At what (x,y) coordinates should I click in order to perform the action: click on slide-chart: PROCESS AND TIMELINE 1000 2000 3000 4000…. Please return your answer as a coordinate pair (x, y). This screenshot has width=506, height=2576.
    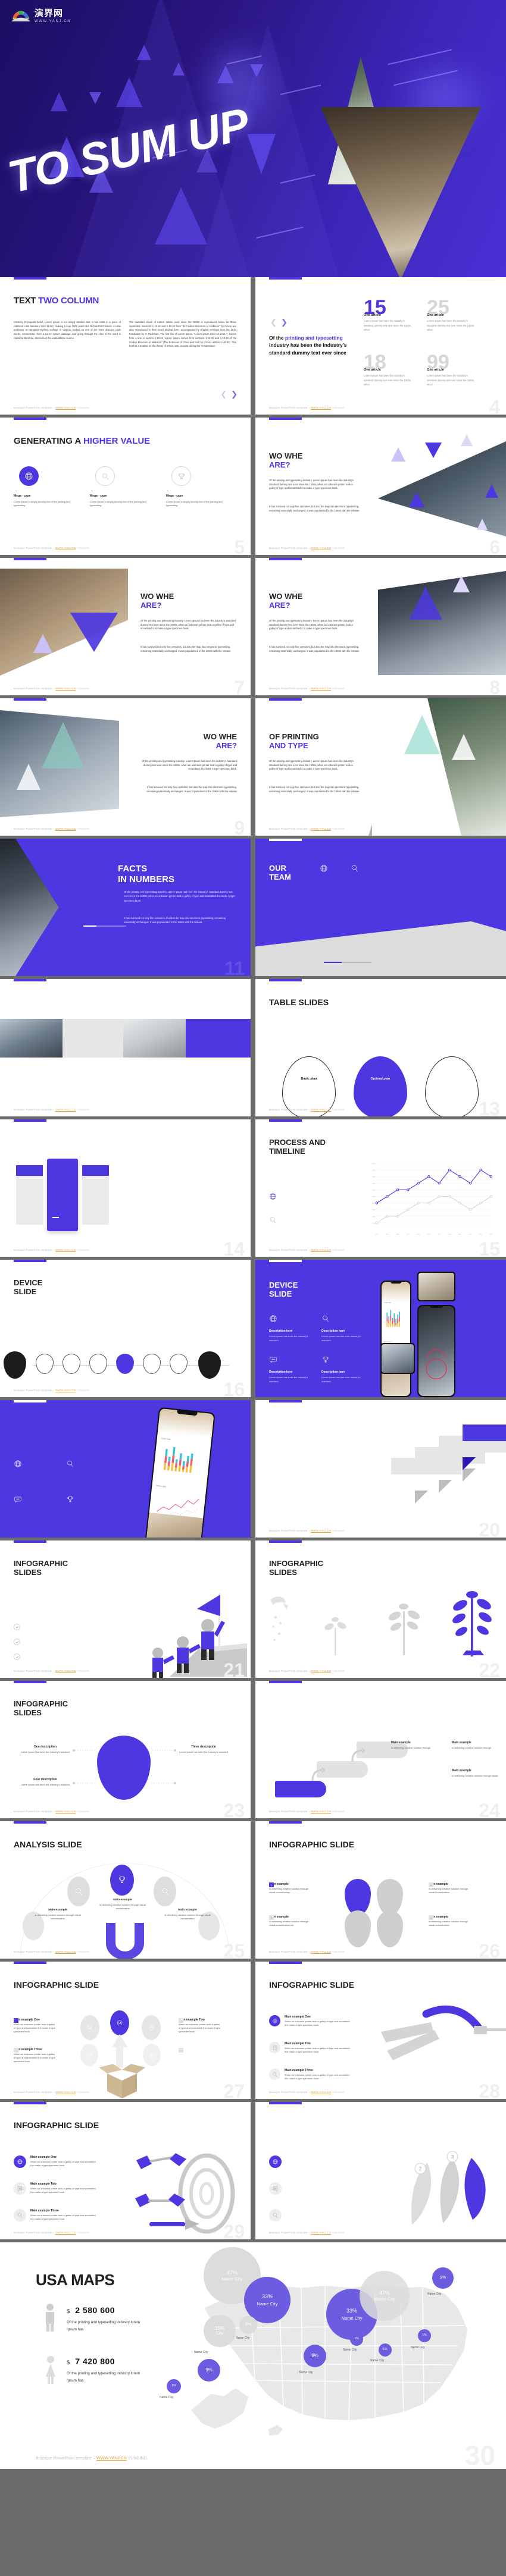
    Looking at the image, I should click on (381, 1188).